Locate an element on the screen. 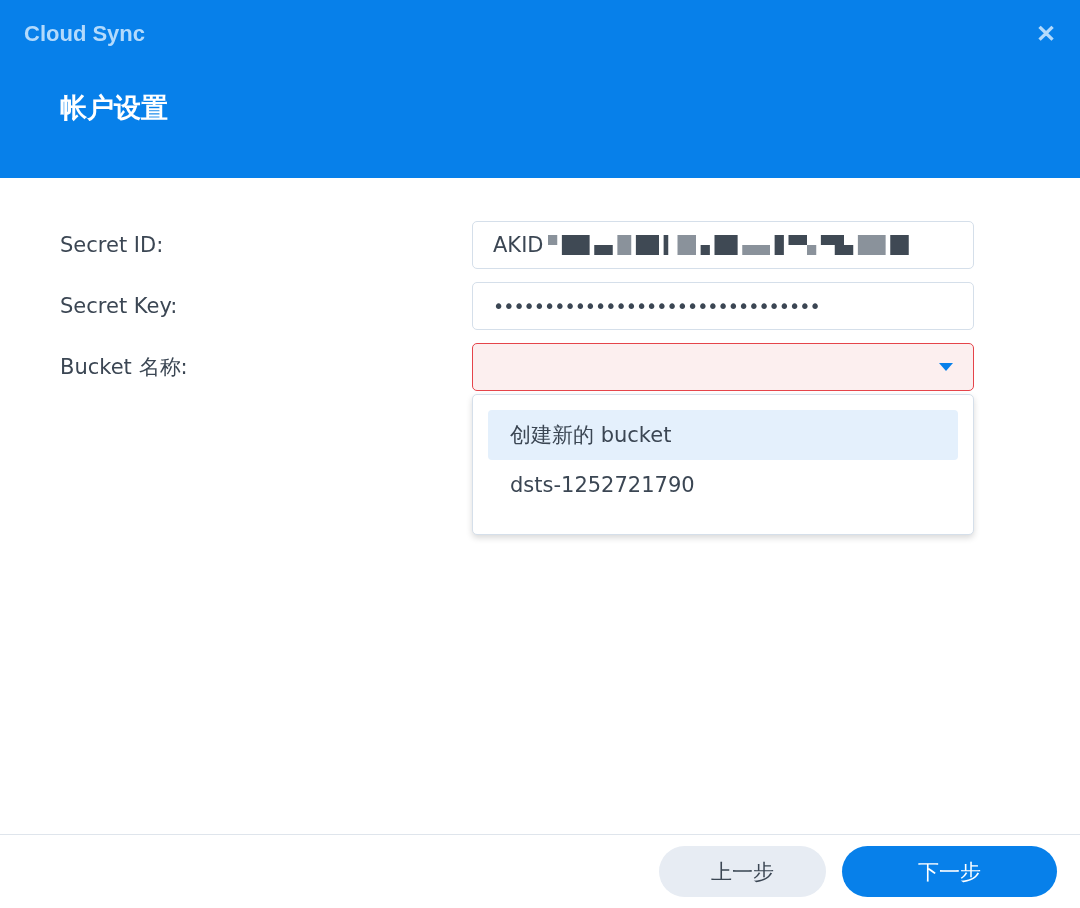 The height and width of the screenshot is (908, 1080). dropdown-option: 创建新的 bucket is located at coordinates (723, 435).